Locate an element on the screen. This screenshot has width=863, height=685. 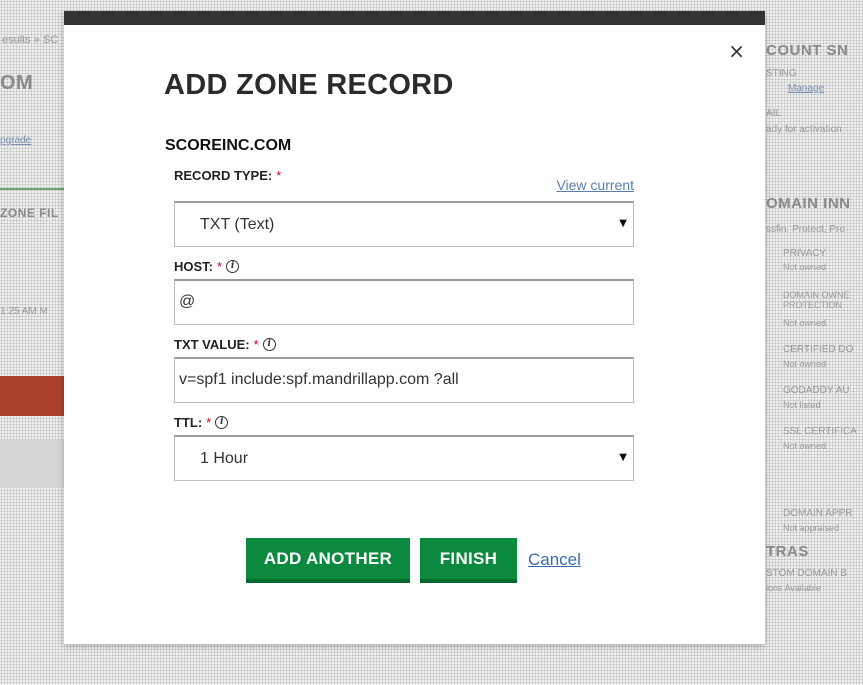
bg-options: ions Available is located at coordinates (793, 588).